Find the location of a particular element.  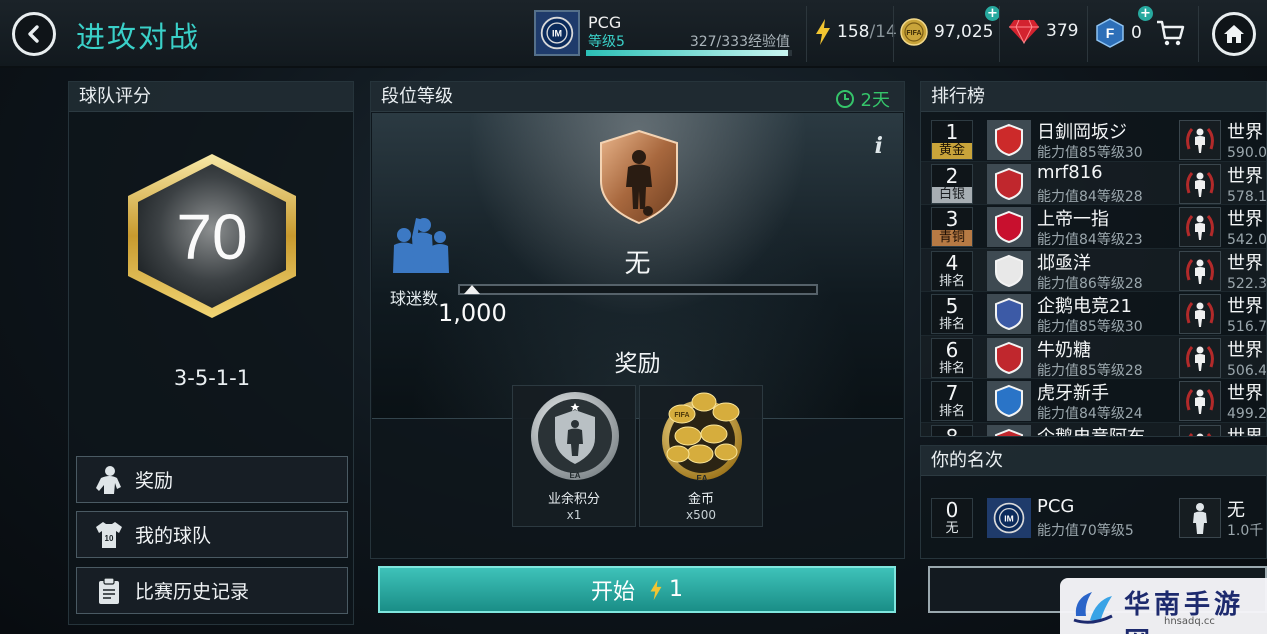

back-button is located at coordinates (34, 34).